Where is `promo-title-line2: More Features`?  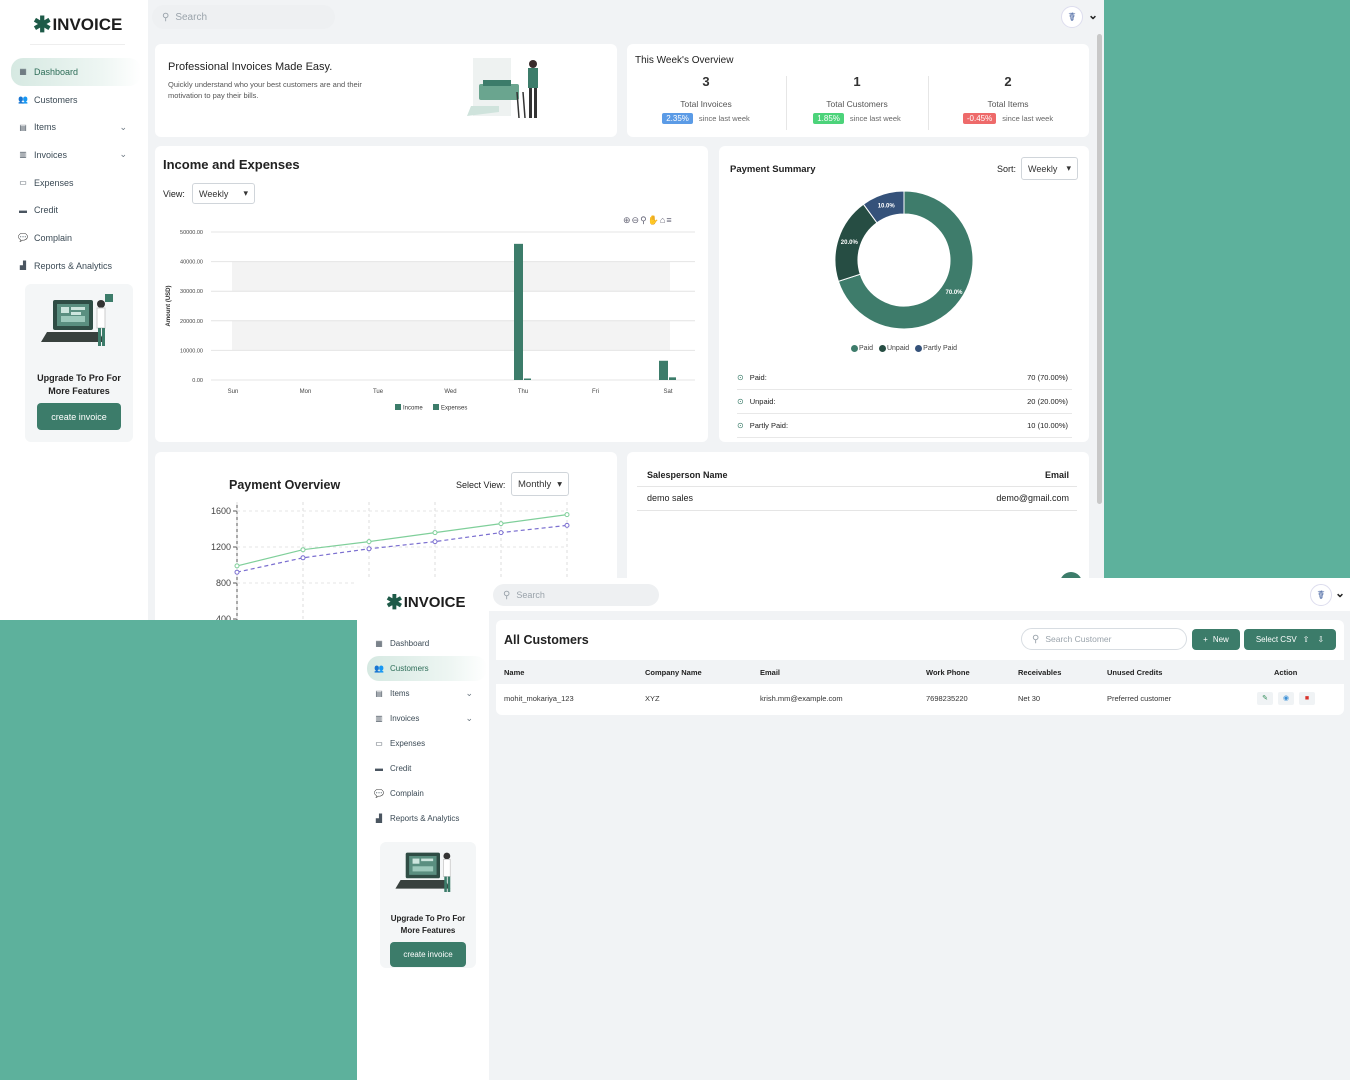 promo-title-line2: More Features is located at coordinates (79, 391).